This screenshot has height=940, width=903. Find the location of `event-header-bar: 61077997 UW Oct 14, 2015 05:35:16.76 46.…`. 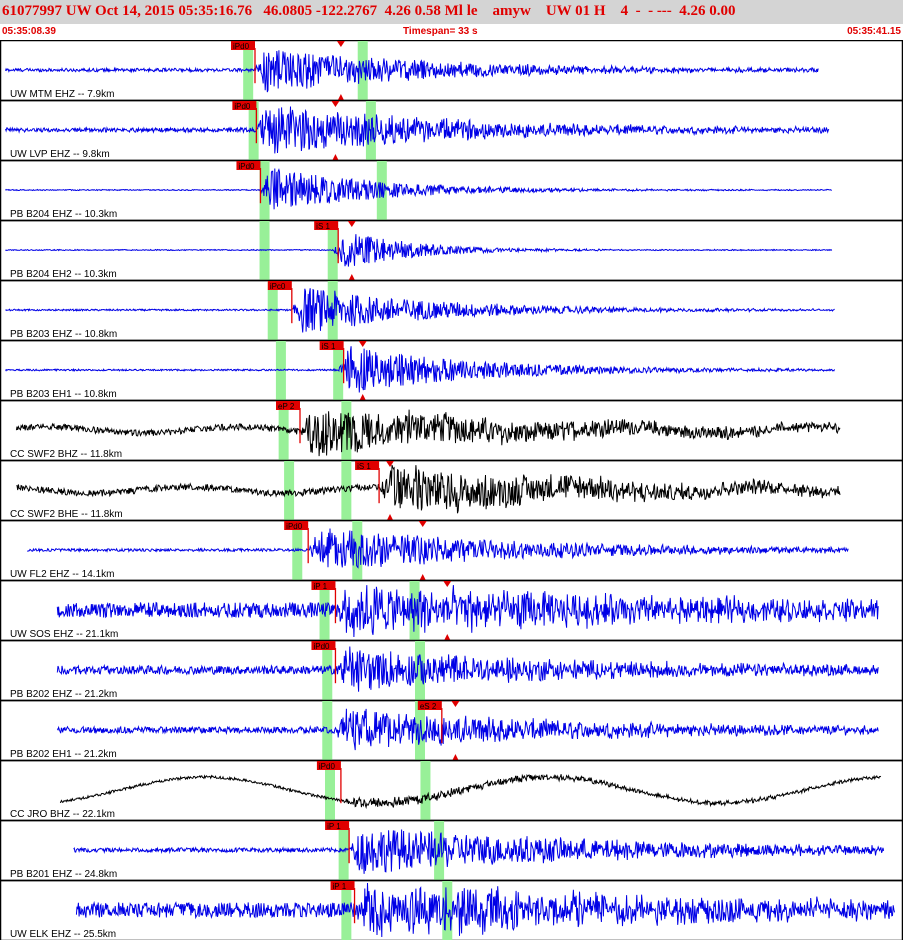

event-header-bar: 61077997 UW Oct 14, 2015 05:35:16.76 46.… is located at coordinates (451, 12).